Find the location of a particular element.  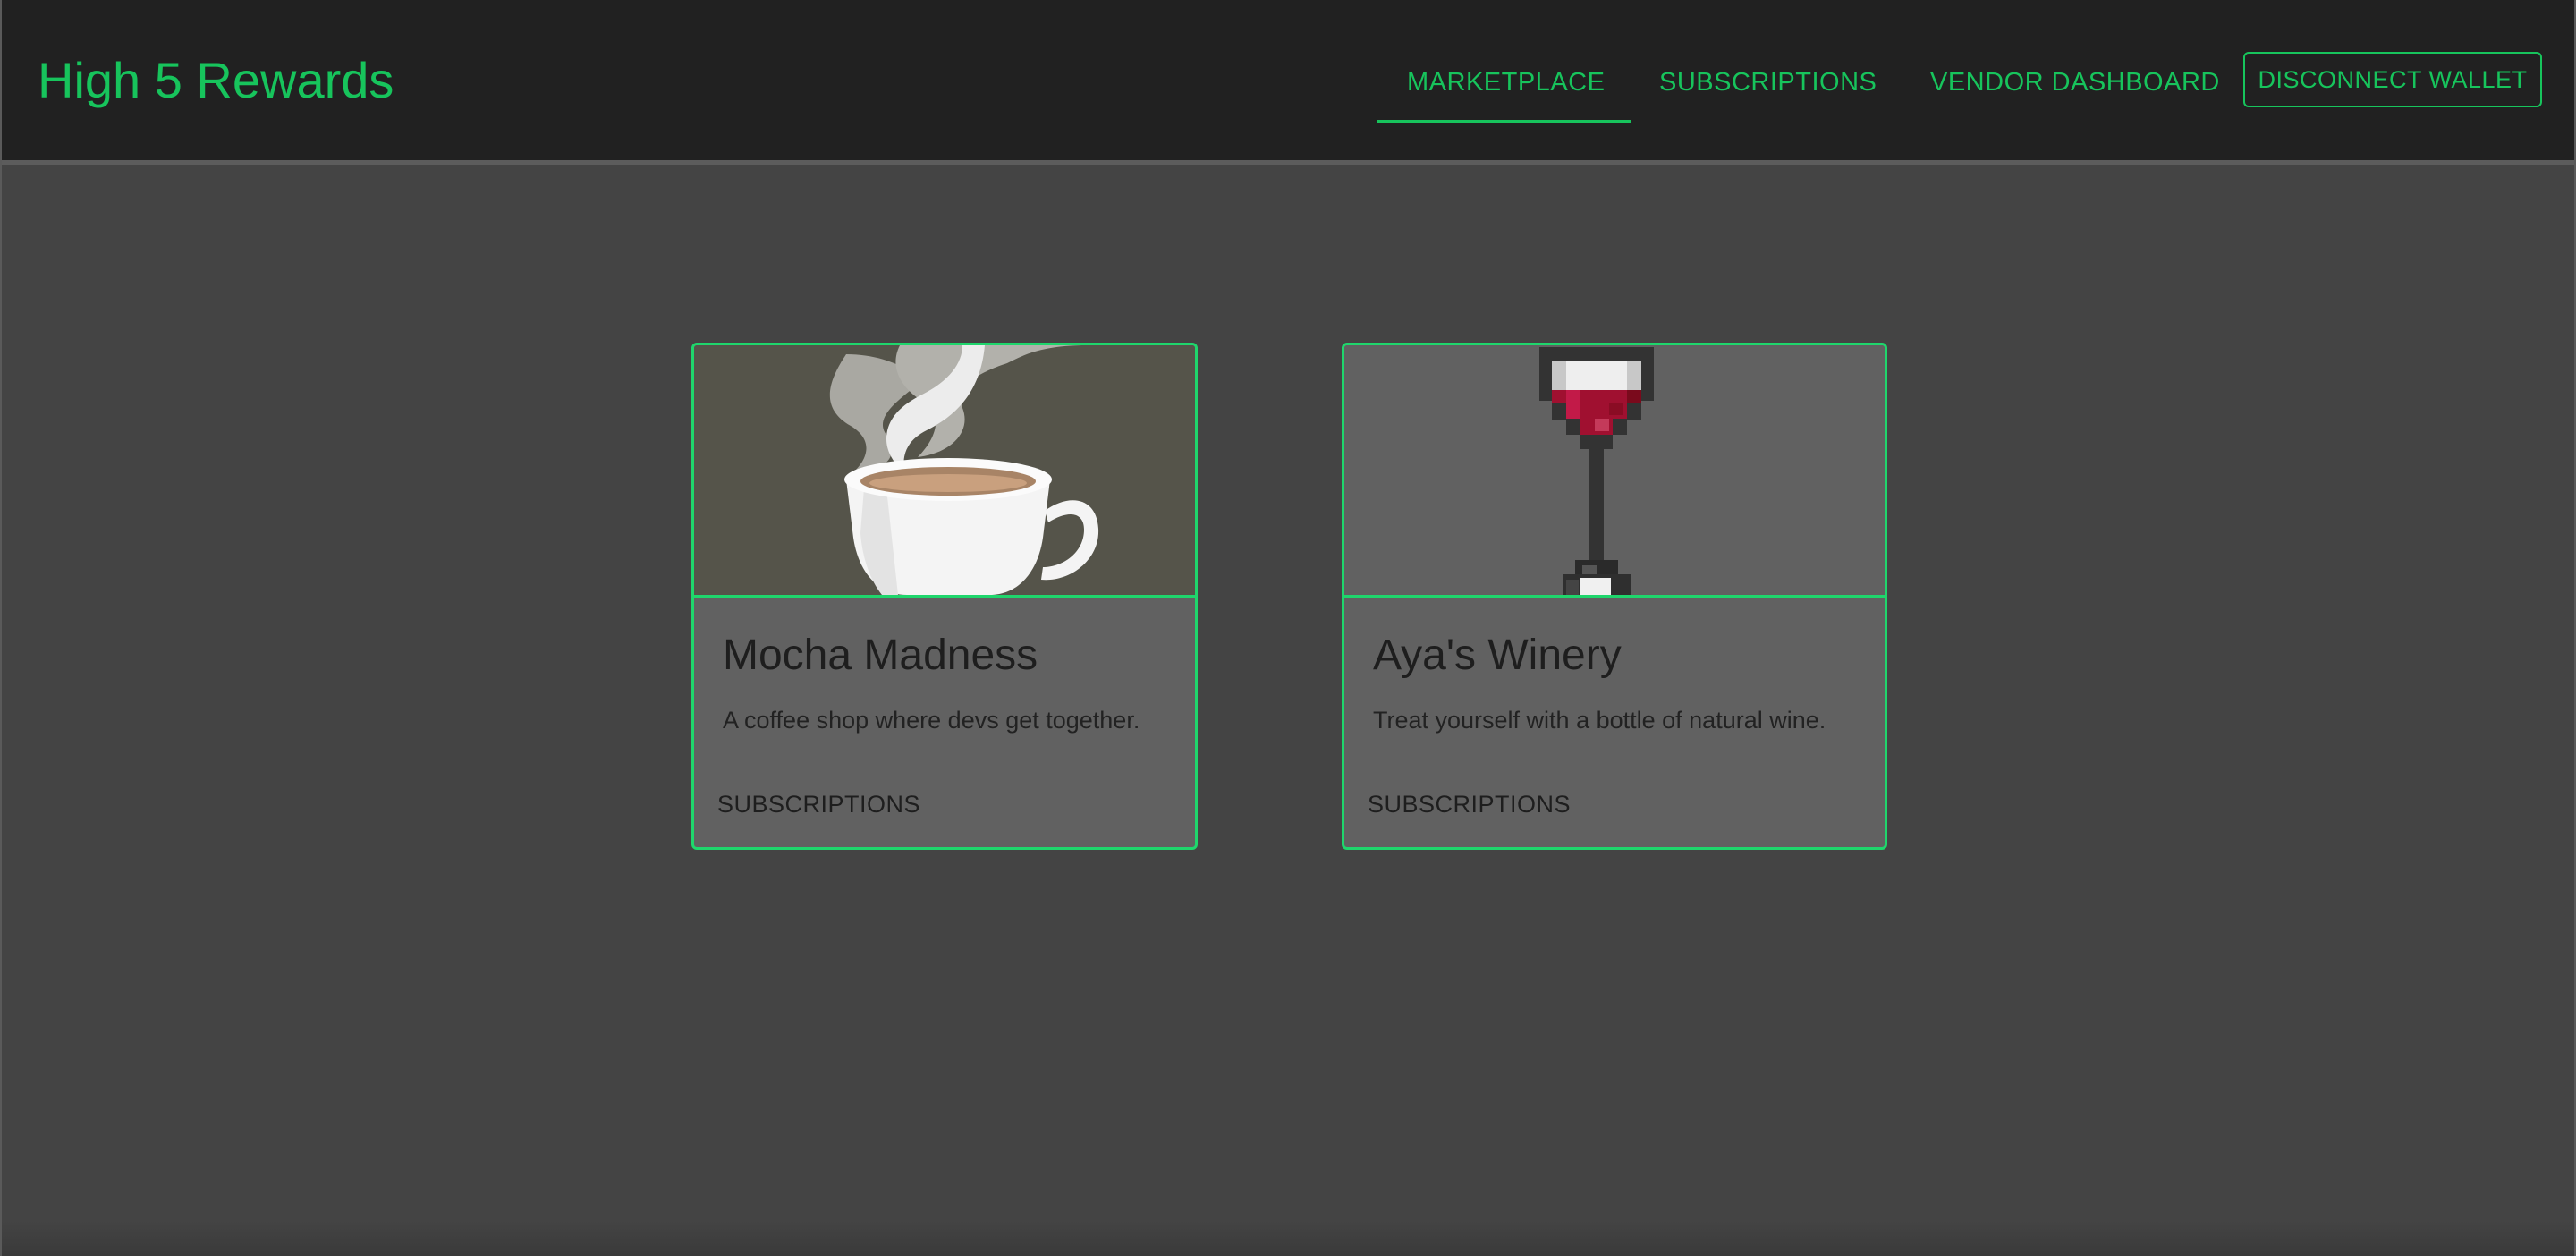

nav-vendor-dashboard: VENDOR DASHBOARD is located at coordinates (2075, 82).